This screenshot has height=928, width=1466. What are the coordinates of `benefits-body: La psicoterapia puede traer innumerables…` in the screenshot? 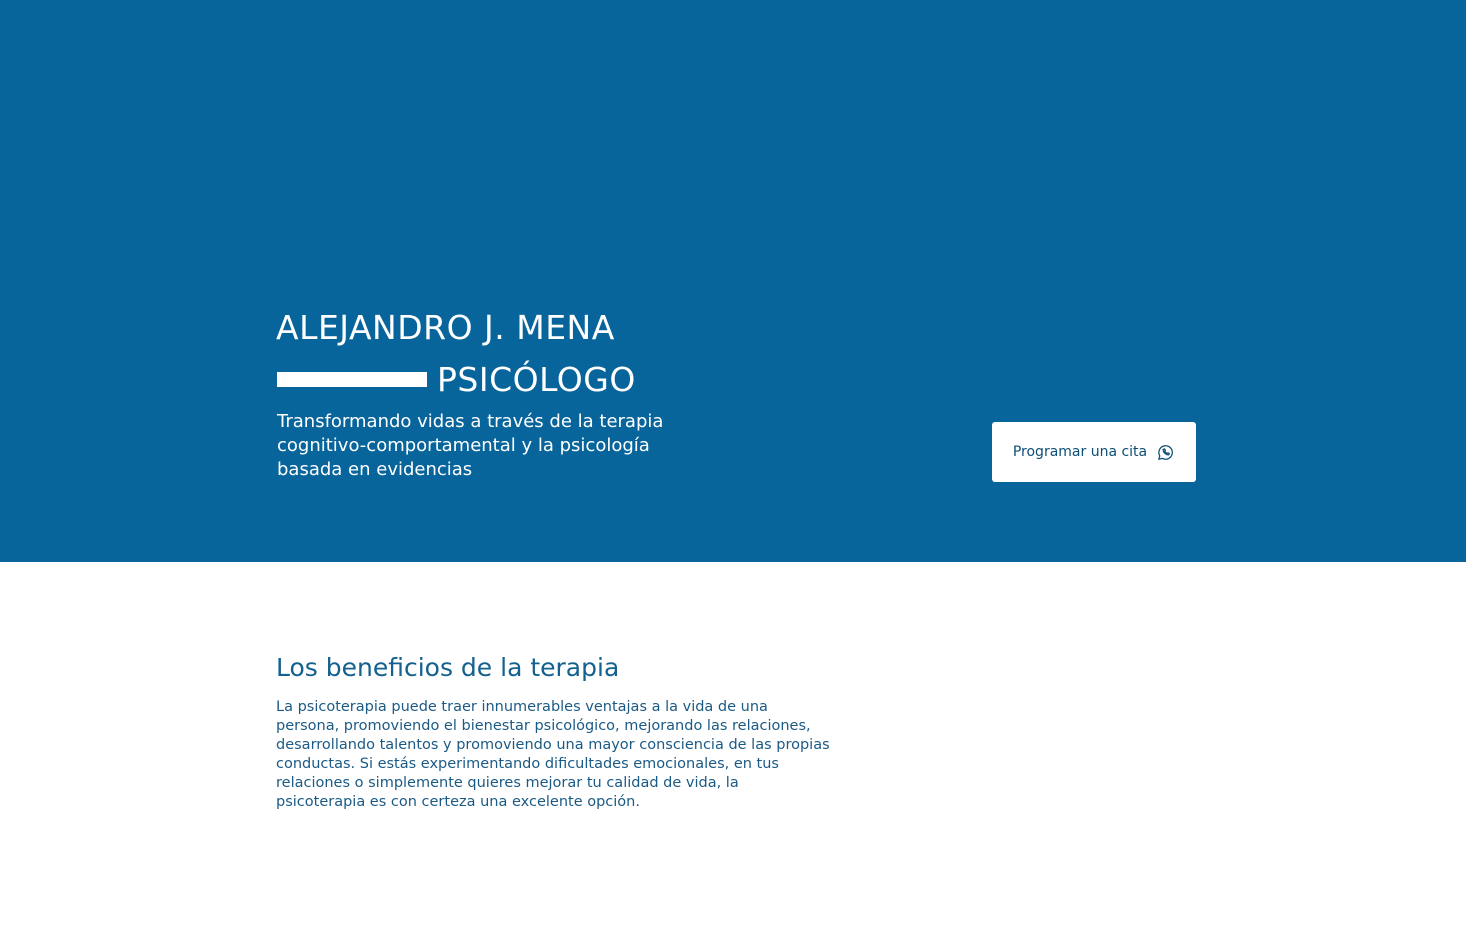 It's located at (553, 754).